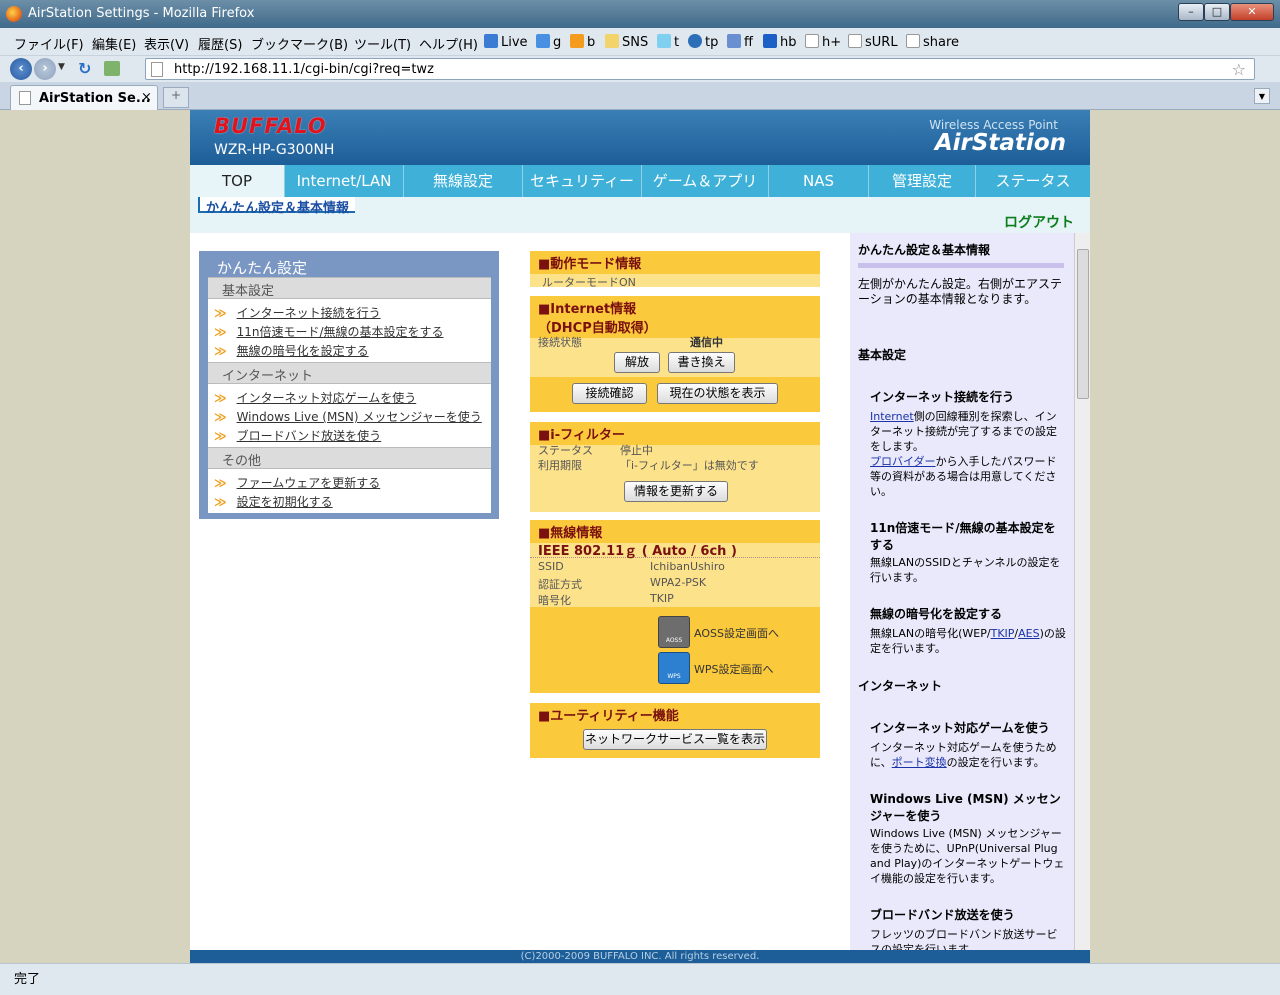 This screenshot has height=995, width=1280. I want to click on connection-check-button: 接続確認, so click(609, 393).